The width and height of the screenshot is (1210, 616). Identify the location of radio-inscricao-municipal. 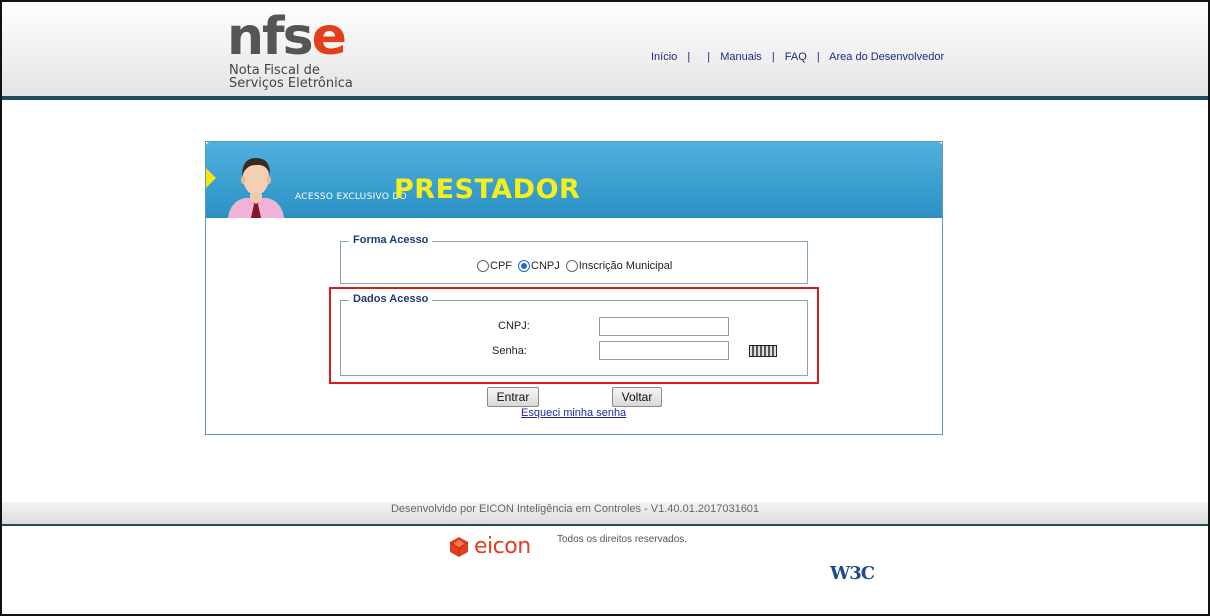
(571, 266).